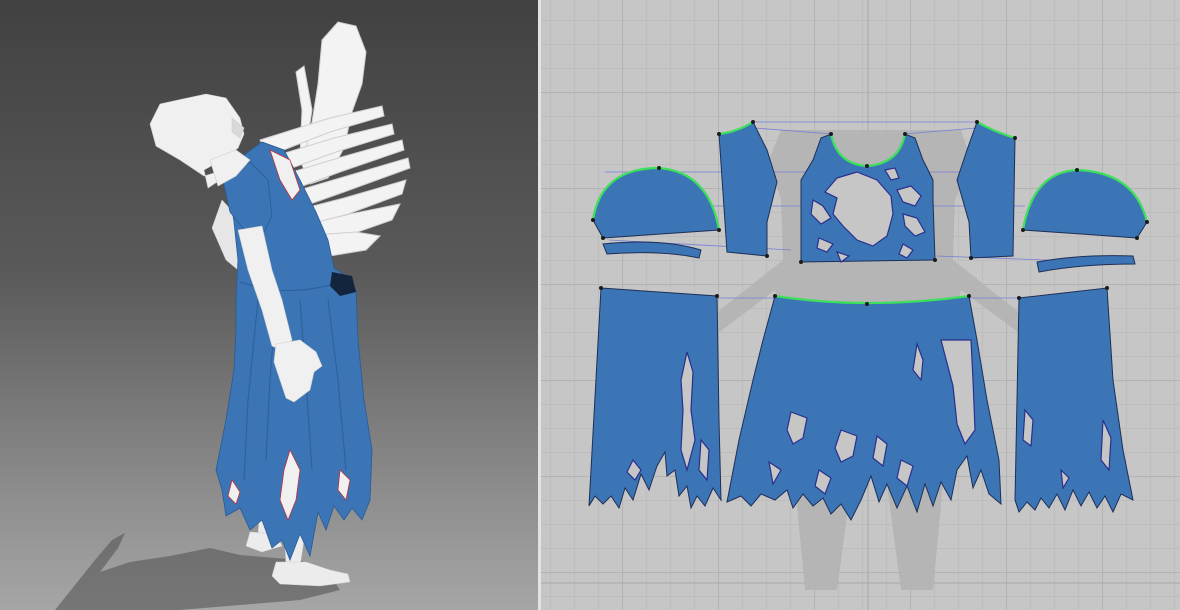 The image size is (1180, 610). What do you see at coordinates (1074, 400) in the screenshot?
I see `right-back-skirt` at bounding box center [1074, 400].